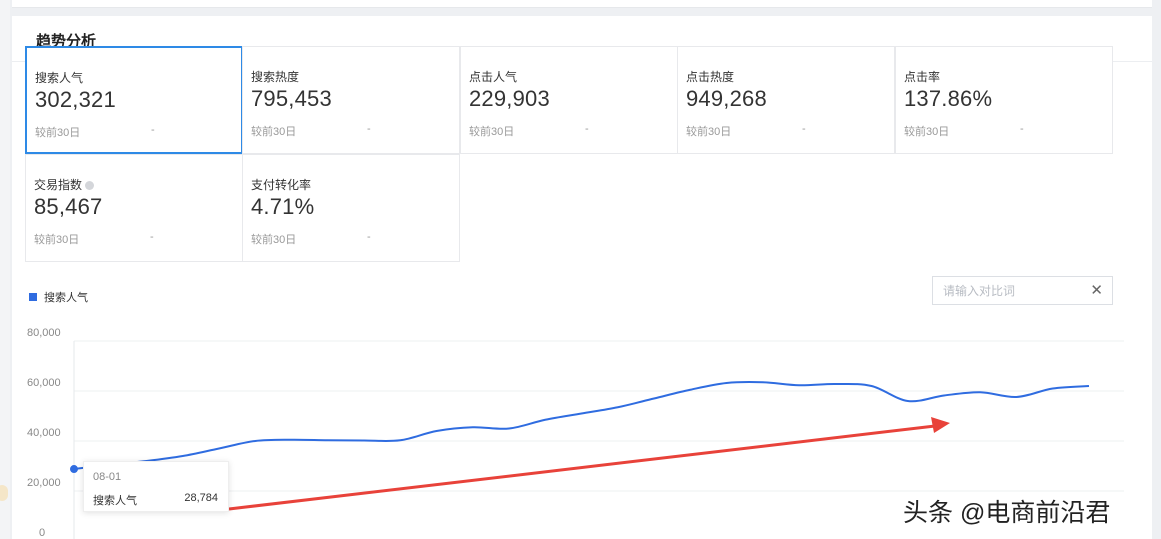  I want to click on trend-arrow, so click(589, 464).